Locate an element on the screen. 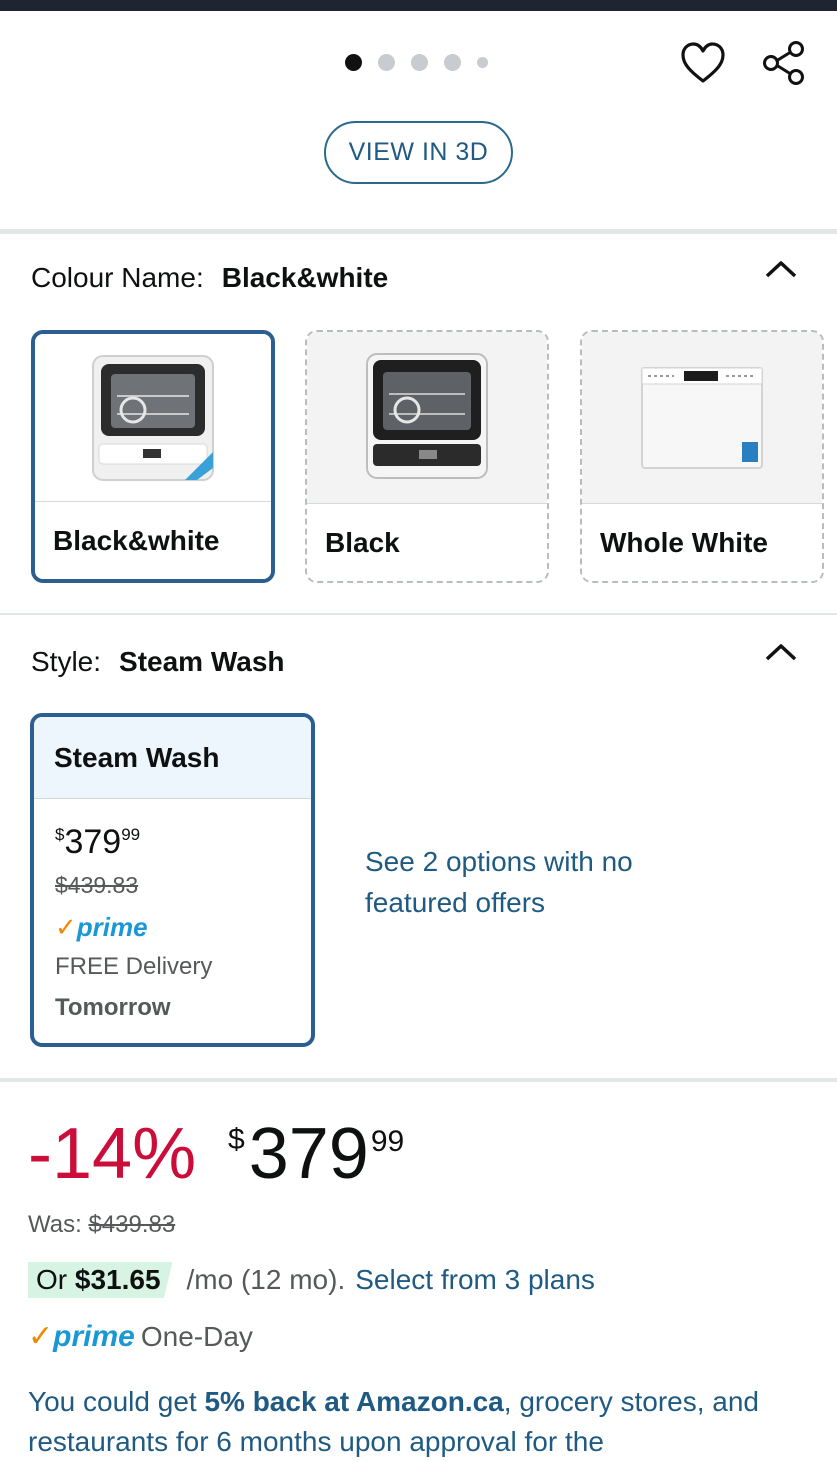  installment-badge: Or $31.65 is located at coordinates (100, 1280).